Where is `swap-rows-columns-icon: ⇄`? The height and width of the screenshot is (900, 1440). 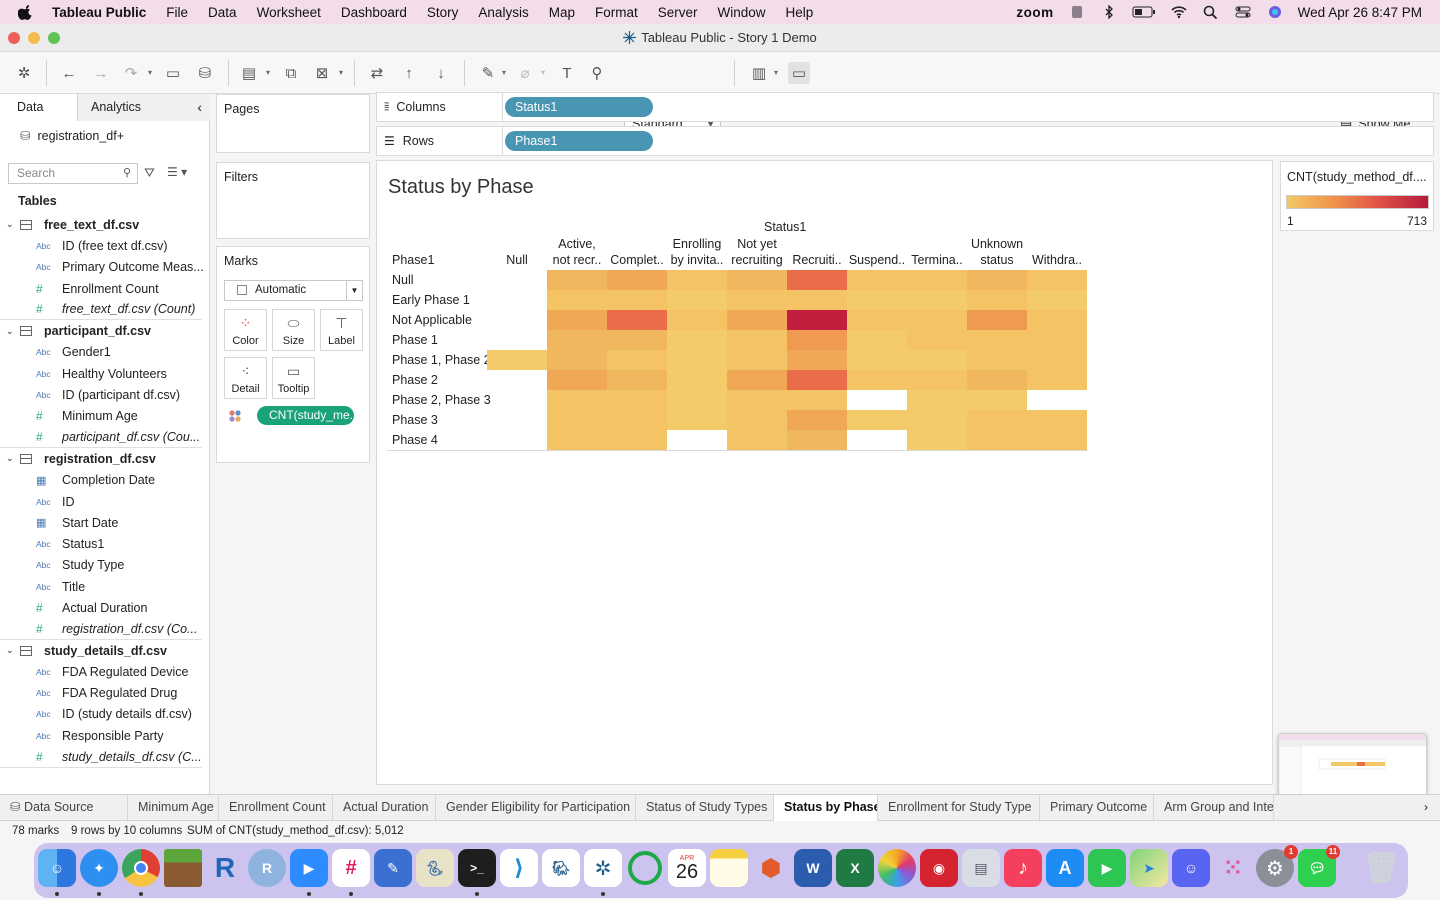 swap-rows-columns-icon: ⇄ is located at coordinates (377, 73).